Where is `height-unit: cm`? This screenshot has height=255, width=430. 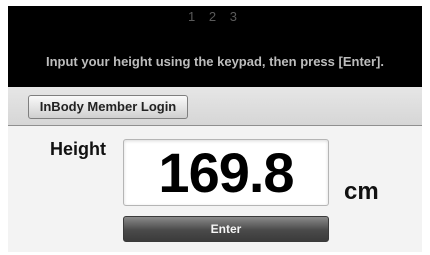 height-unit: cm is located at coordinates (361, 191).